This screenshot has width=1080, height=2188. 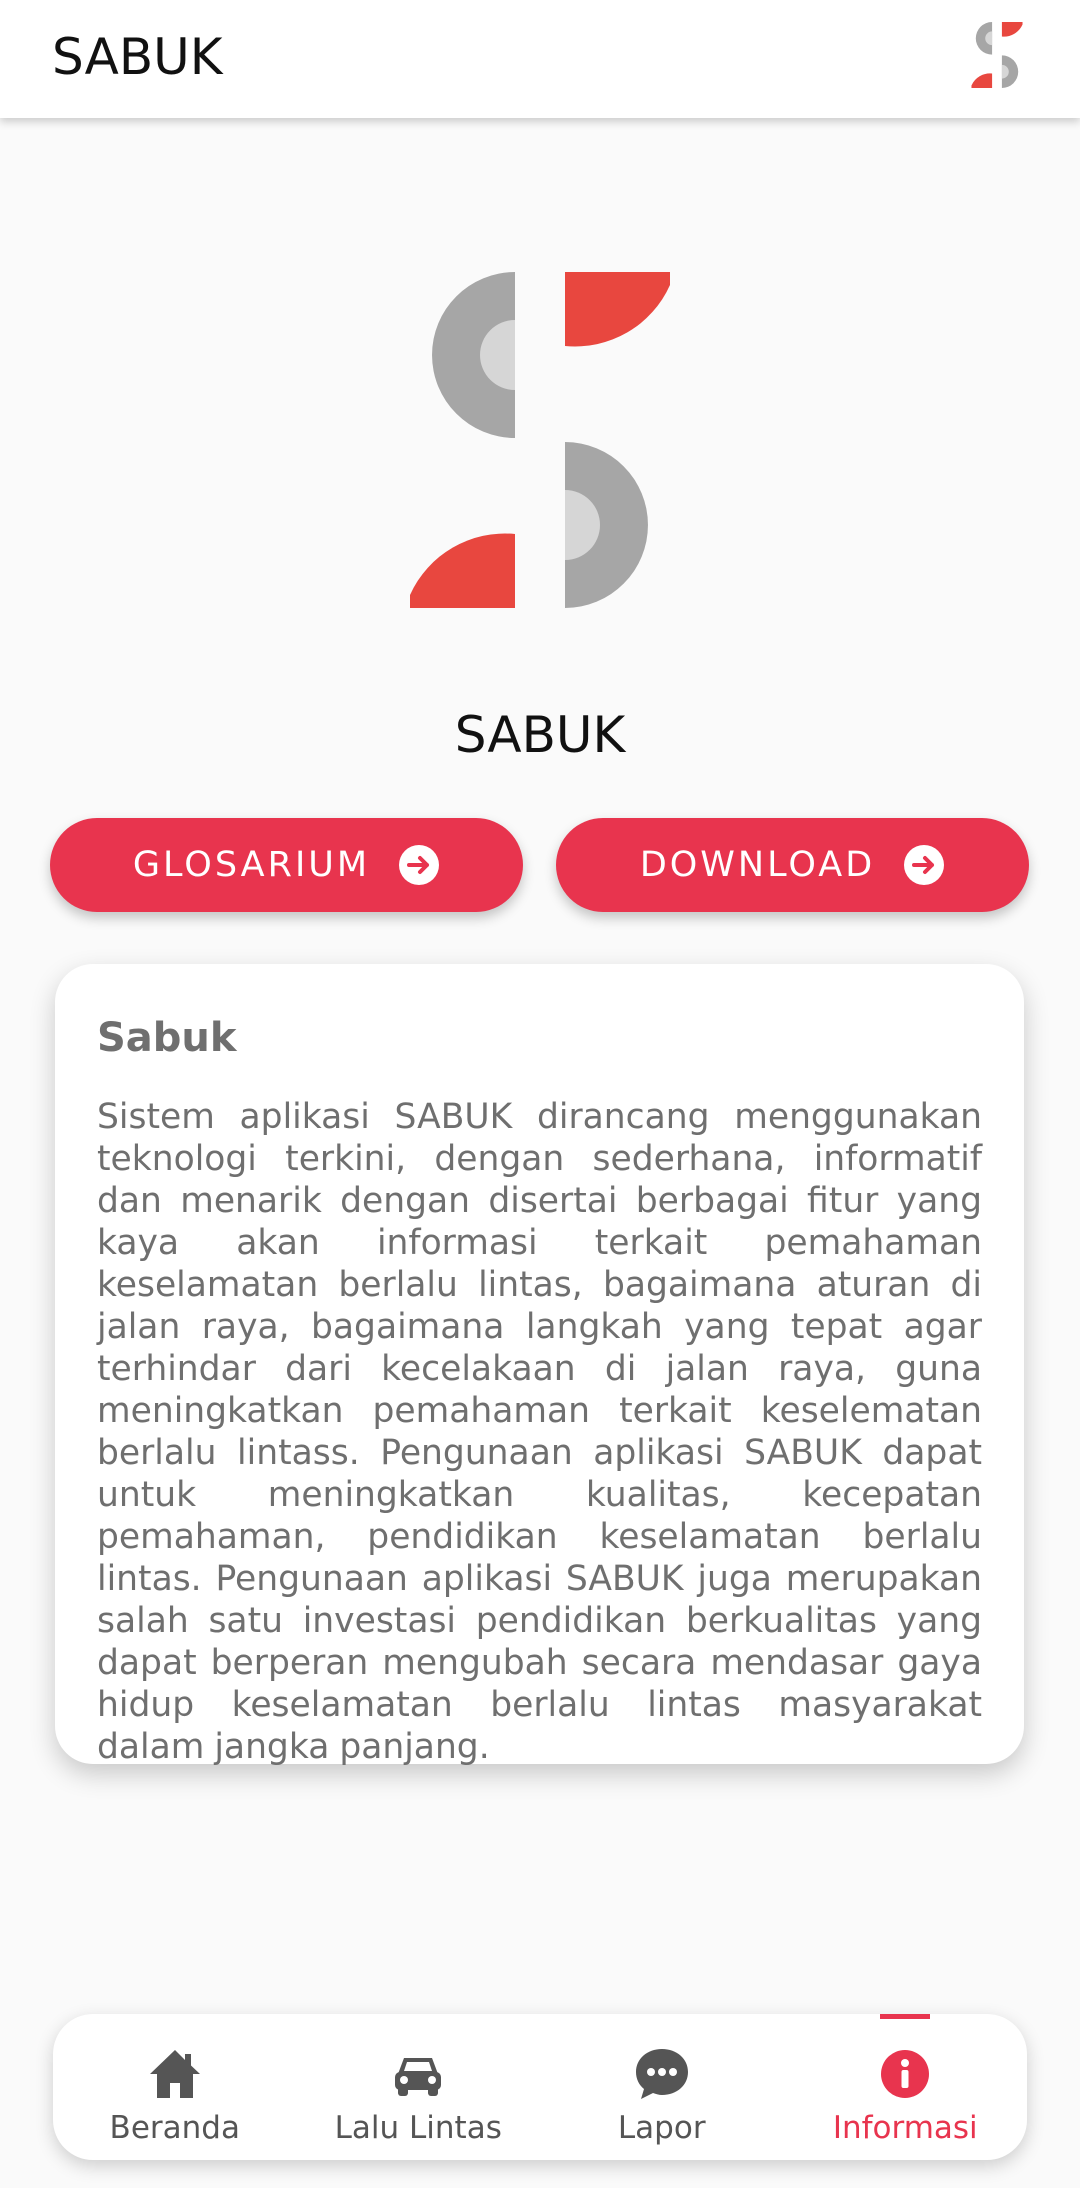 I want to click on brand-title: SABUK, so click(x=540, y=735).